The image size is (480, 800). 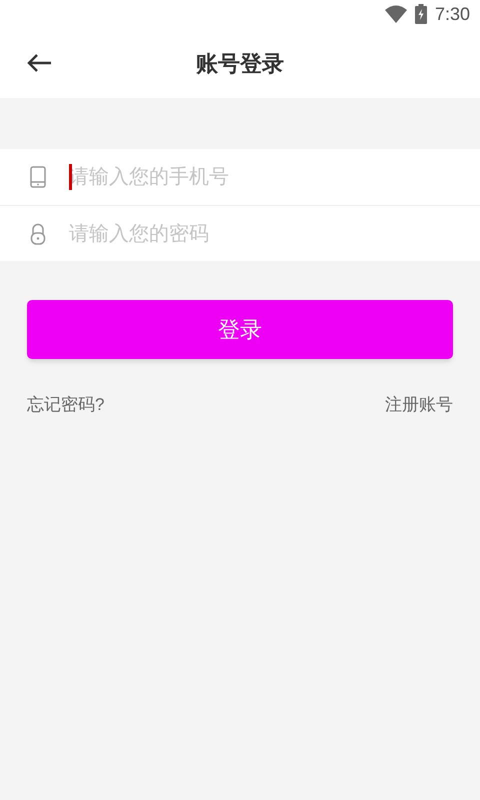 I want to click on page-title: 账号登录, so click(x=240, y=64).